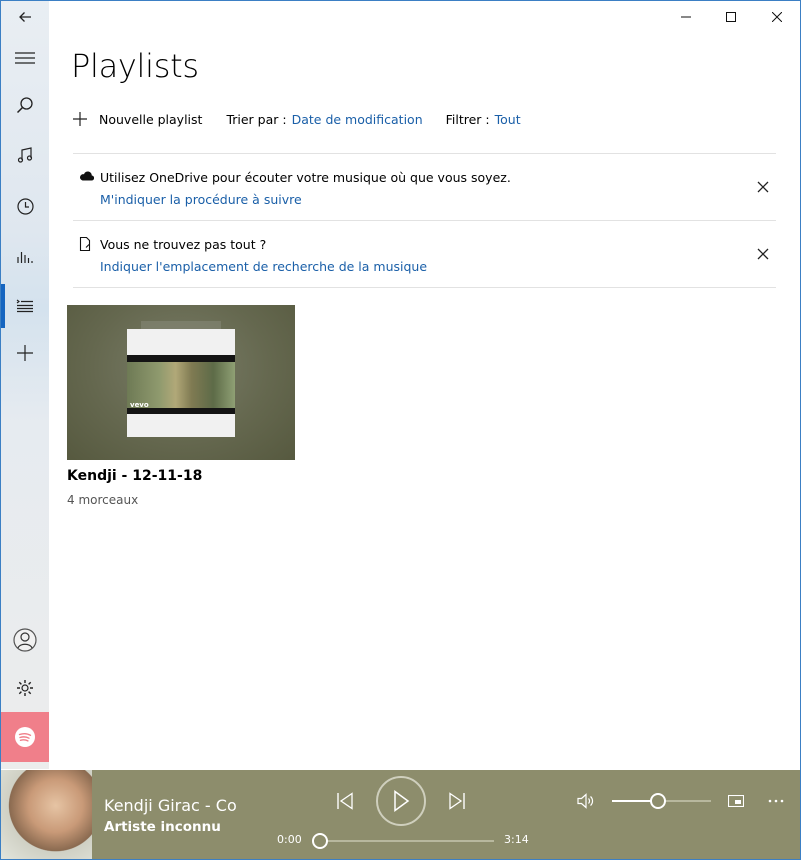  Describe the element at coordinates (134, 476) in the screenshot. I see `playlist-title: Kendji - 12-11-18` at that location.